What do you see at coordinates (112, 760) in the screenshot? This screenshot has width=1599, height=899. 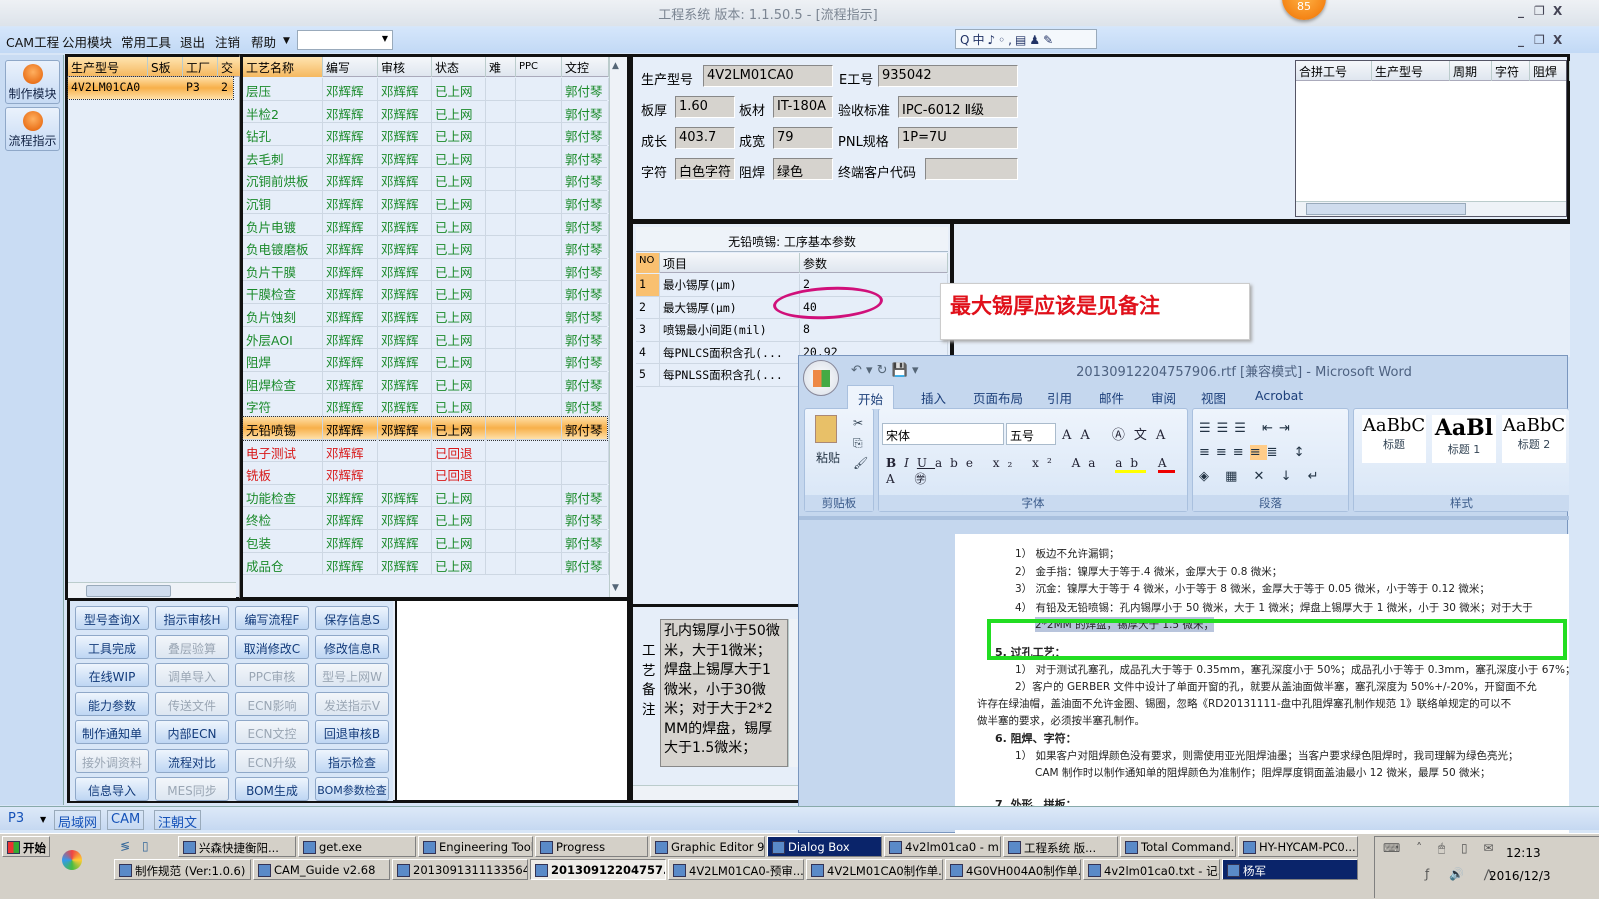 I see `action-button: 接外调资料` at bounding box center [112, 760].